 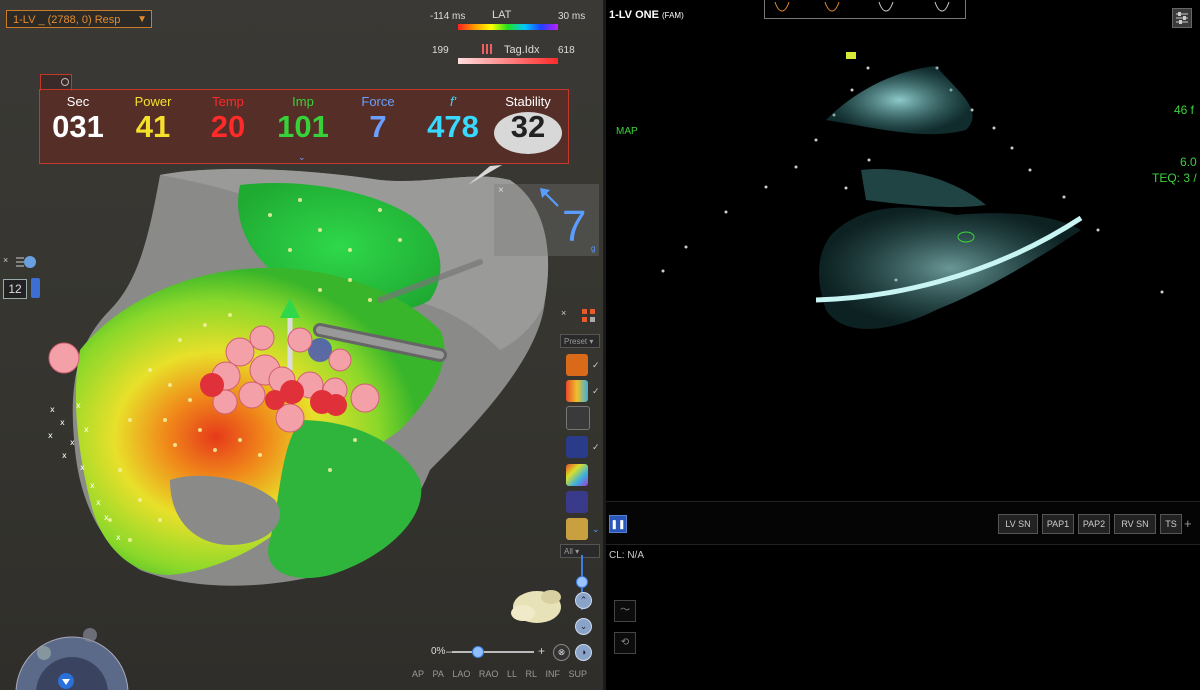 I want to click on camera-icon, so click(x=65, y=82).